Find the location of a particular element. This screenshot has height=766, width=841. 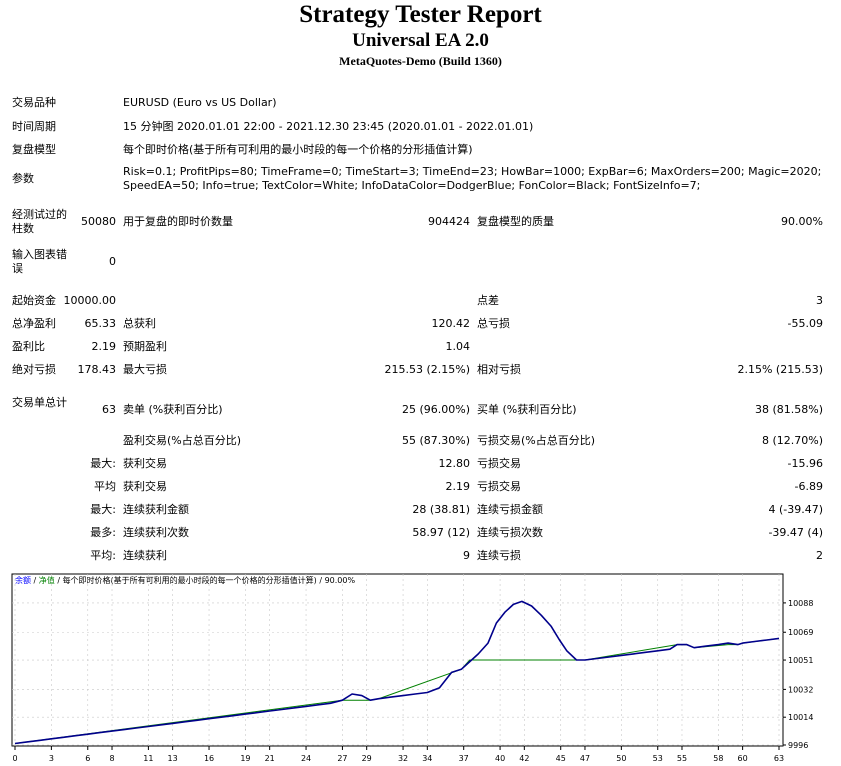

profit-factor-value: 2.19 is located at coordinates (104, 346).